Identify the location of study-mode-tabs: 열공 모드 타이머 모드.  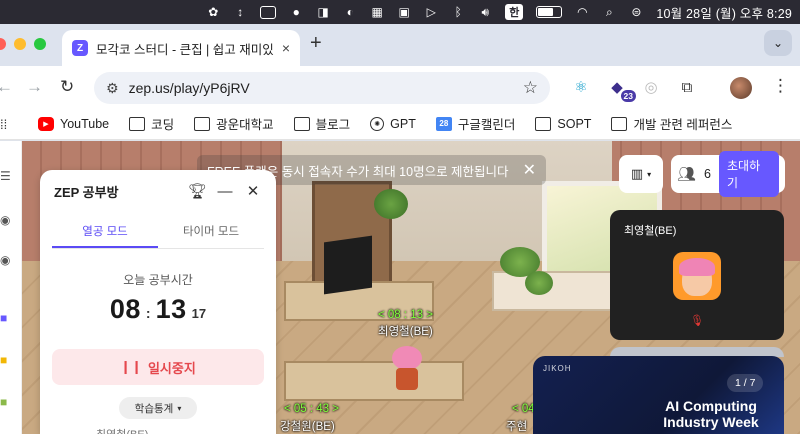
(158, 233).